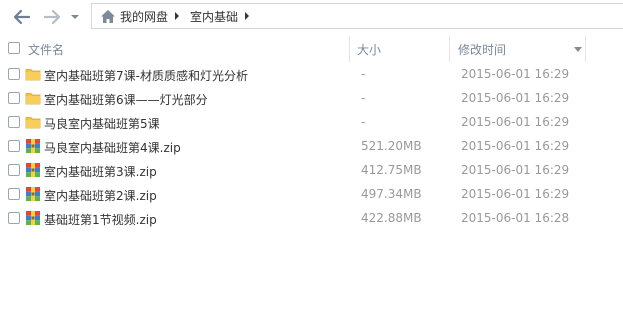 This screenshot has height=309, width=623. Describe the element at coordinates (369, 49) in the screenshot. I see `column-header-size: 大小` at that location.